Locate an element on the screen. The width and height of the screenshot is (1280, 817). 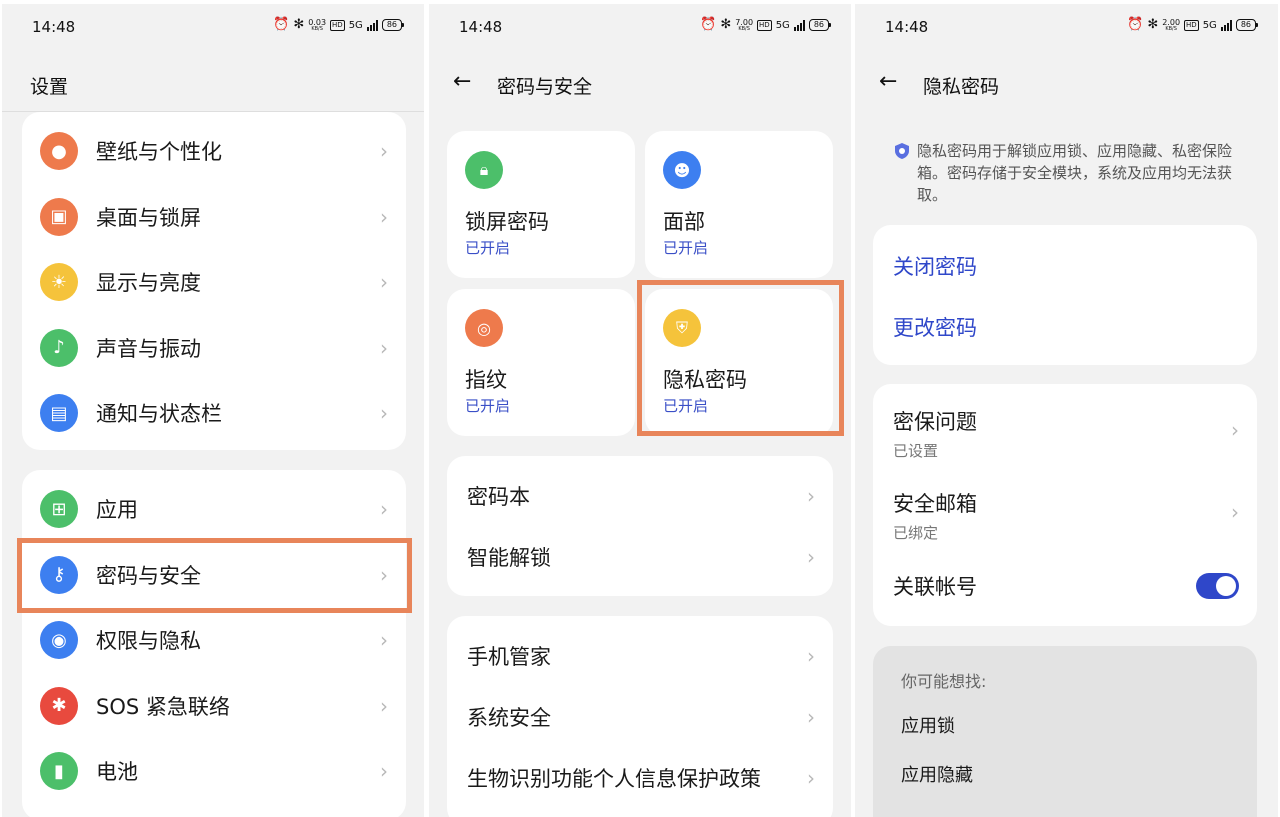
list-item-label: 系统安全 is located at coordinates (509, 718).